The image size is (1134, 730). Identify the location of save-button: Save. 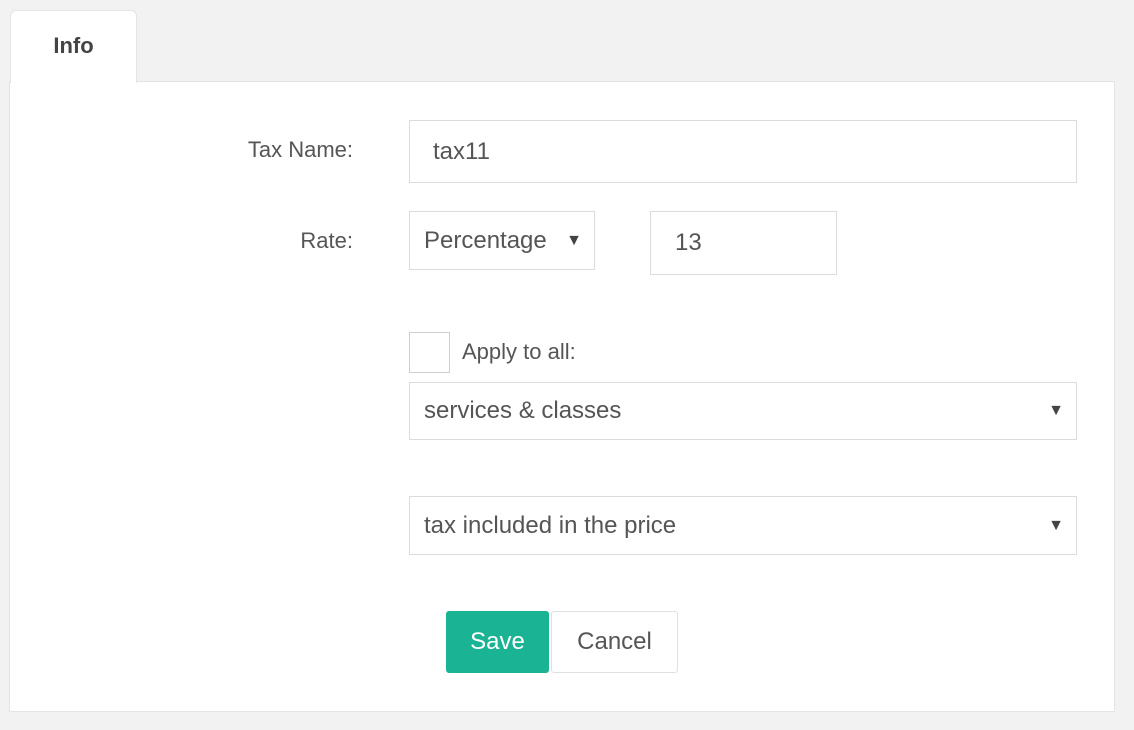
(497, 642).